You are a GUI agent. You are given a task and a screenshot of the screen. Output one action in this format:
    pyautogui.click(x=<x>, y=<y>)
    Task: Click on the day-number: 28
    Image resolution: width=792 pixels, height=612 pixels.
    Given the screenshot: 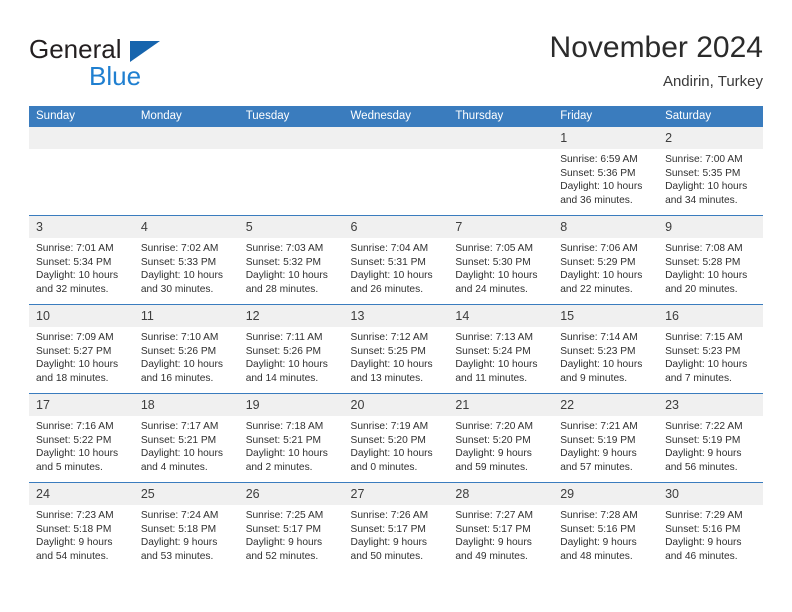 What is the action you would take?
    pyautogui.click(x=501, y=494)
    